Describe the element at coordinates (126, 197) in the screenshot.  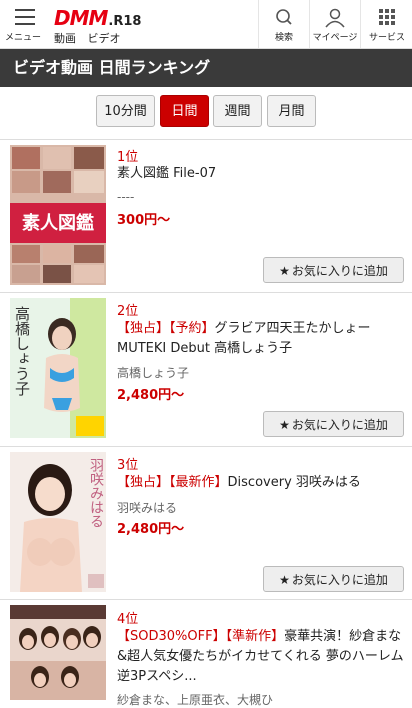
I see `item-actor: ----` at that location.